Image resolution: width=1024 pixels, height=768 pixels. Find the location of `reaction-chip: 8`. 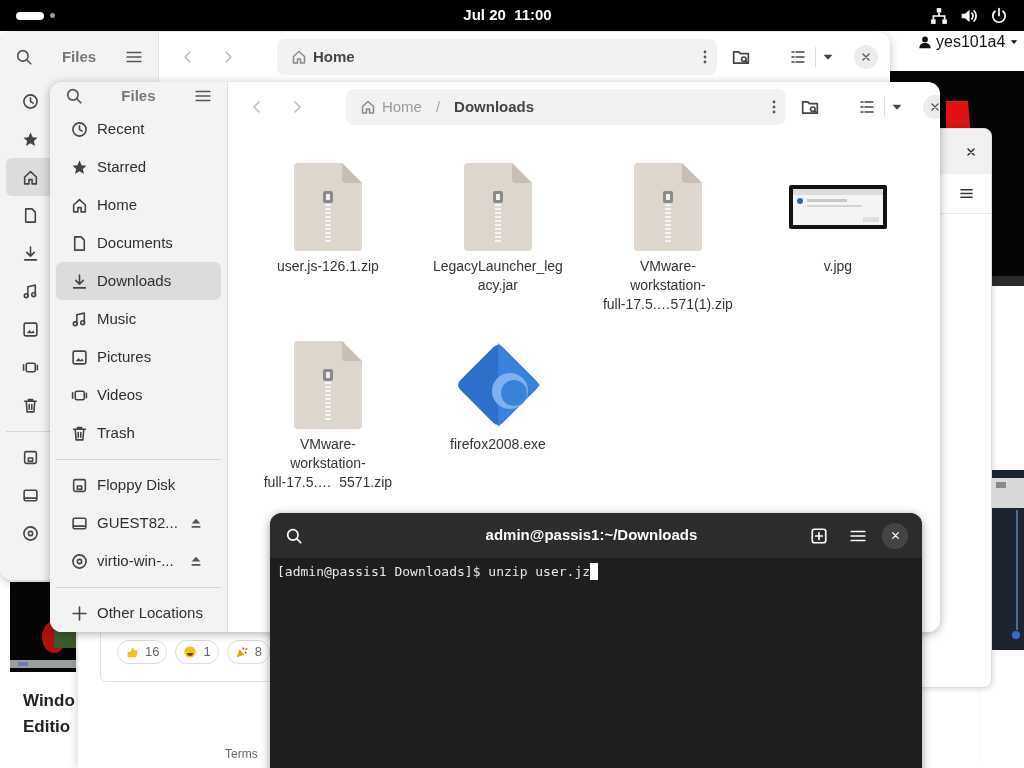

reaction-chip: 8 is located at coordinates (248, 652).